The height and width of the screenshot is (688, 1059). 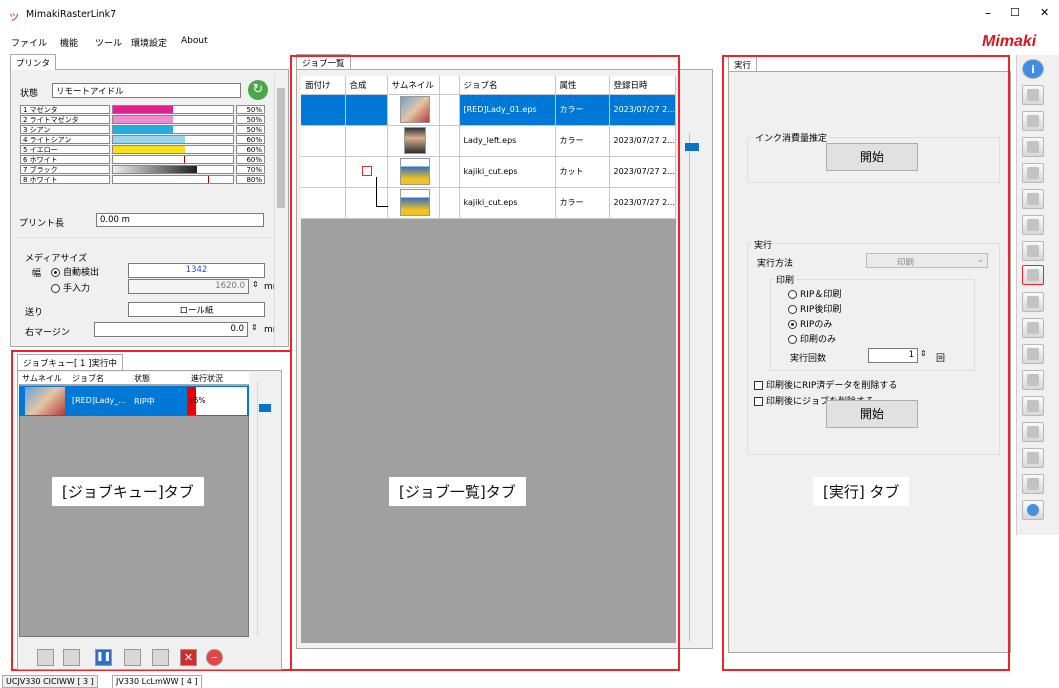 I want to click on menu-tools: ツール, so click(x=108, y=42).